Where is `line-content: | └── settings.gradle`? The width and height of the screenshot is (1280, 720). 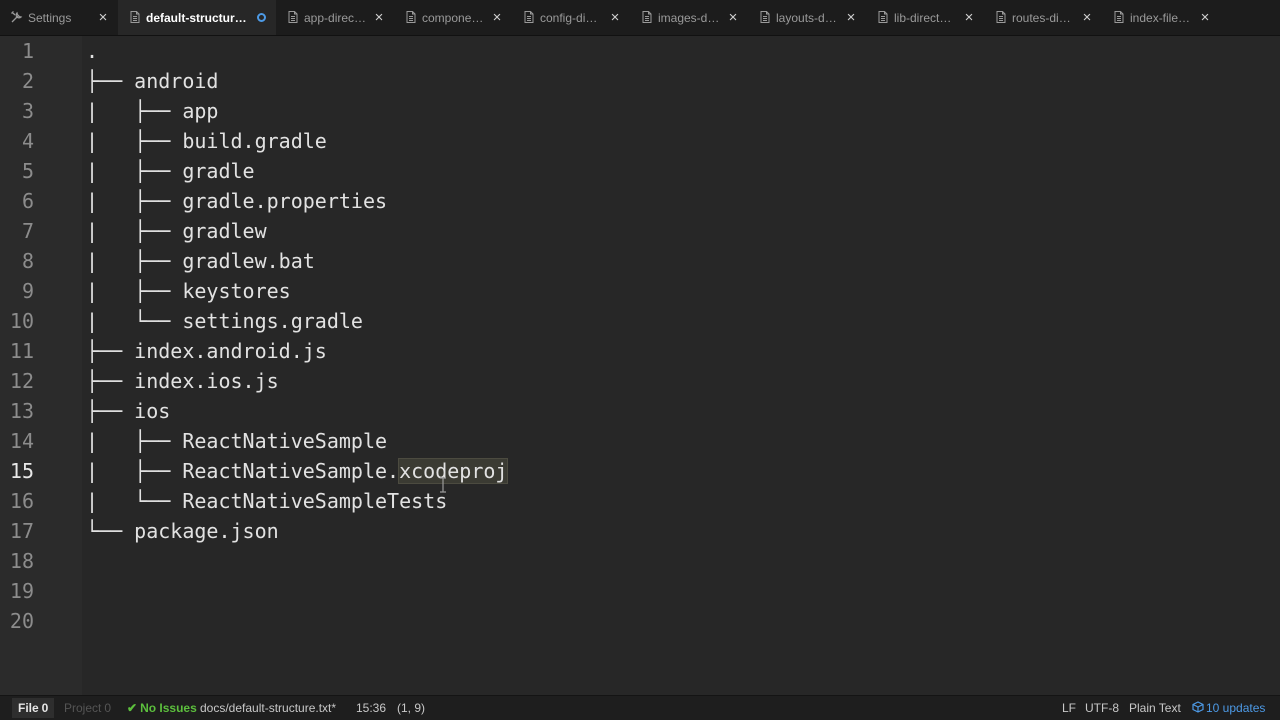
line-content: | └── settings.gradle is located at coordinates (224, 321).